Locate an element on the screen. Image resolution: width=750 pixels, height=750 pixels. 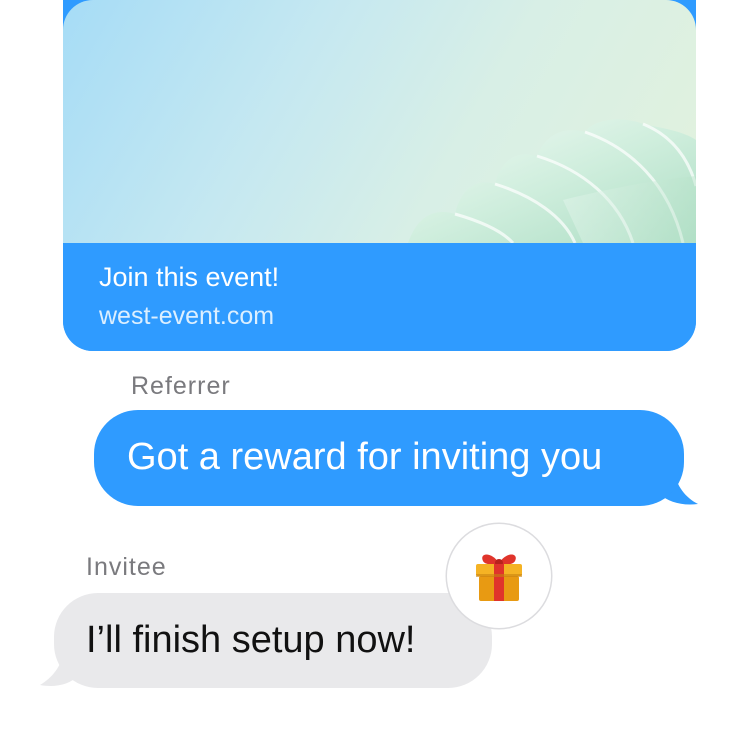
reaction-badge is located at coordinates (499, 576).